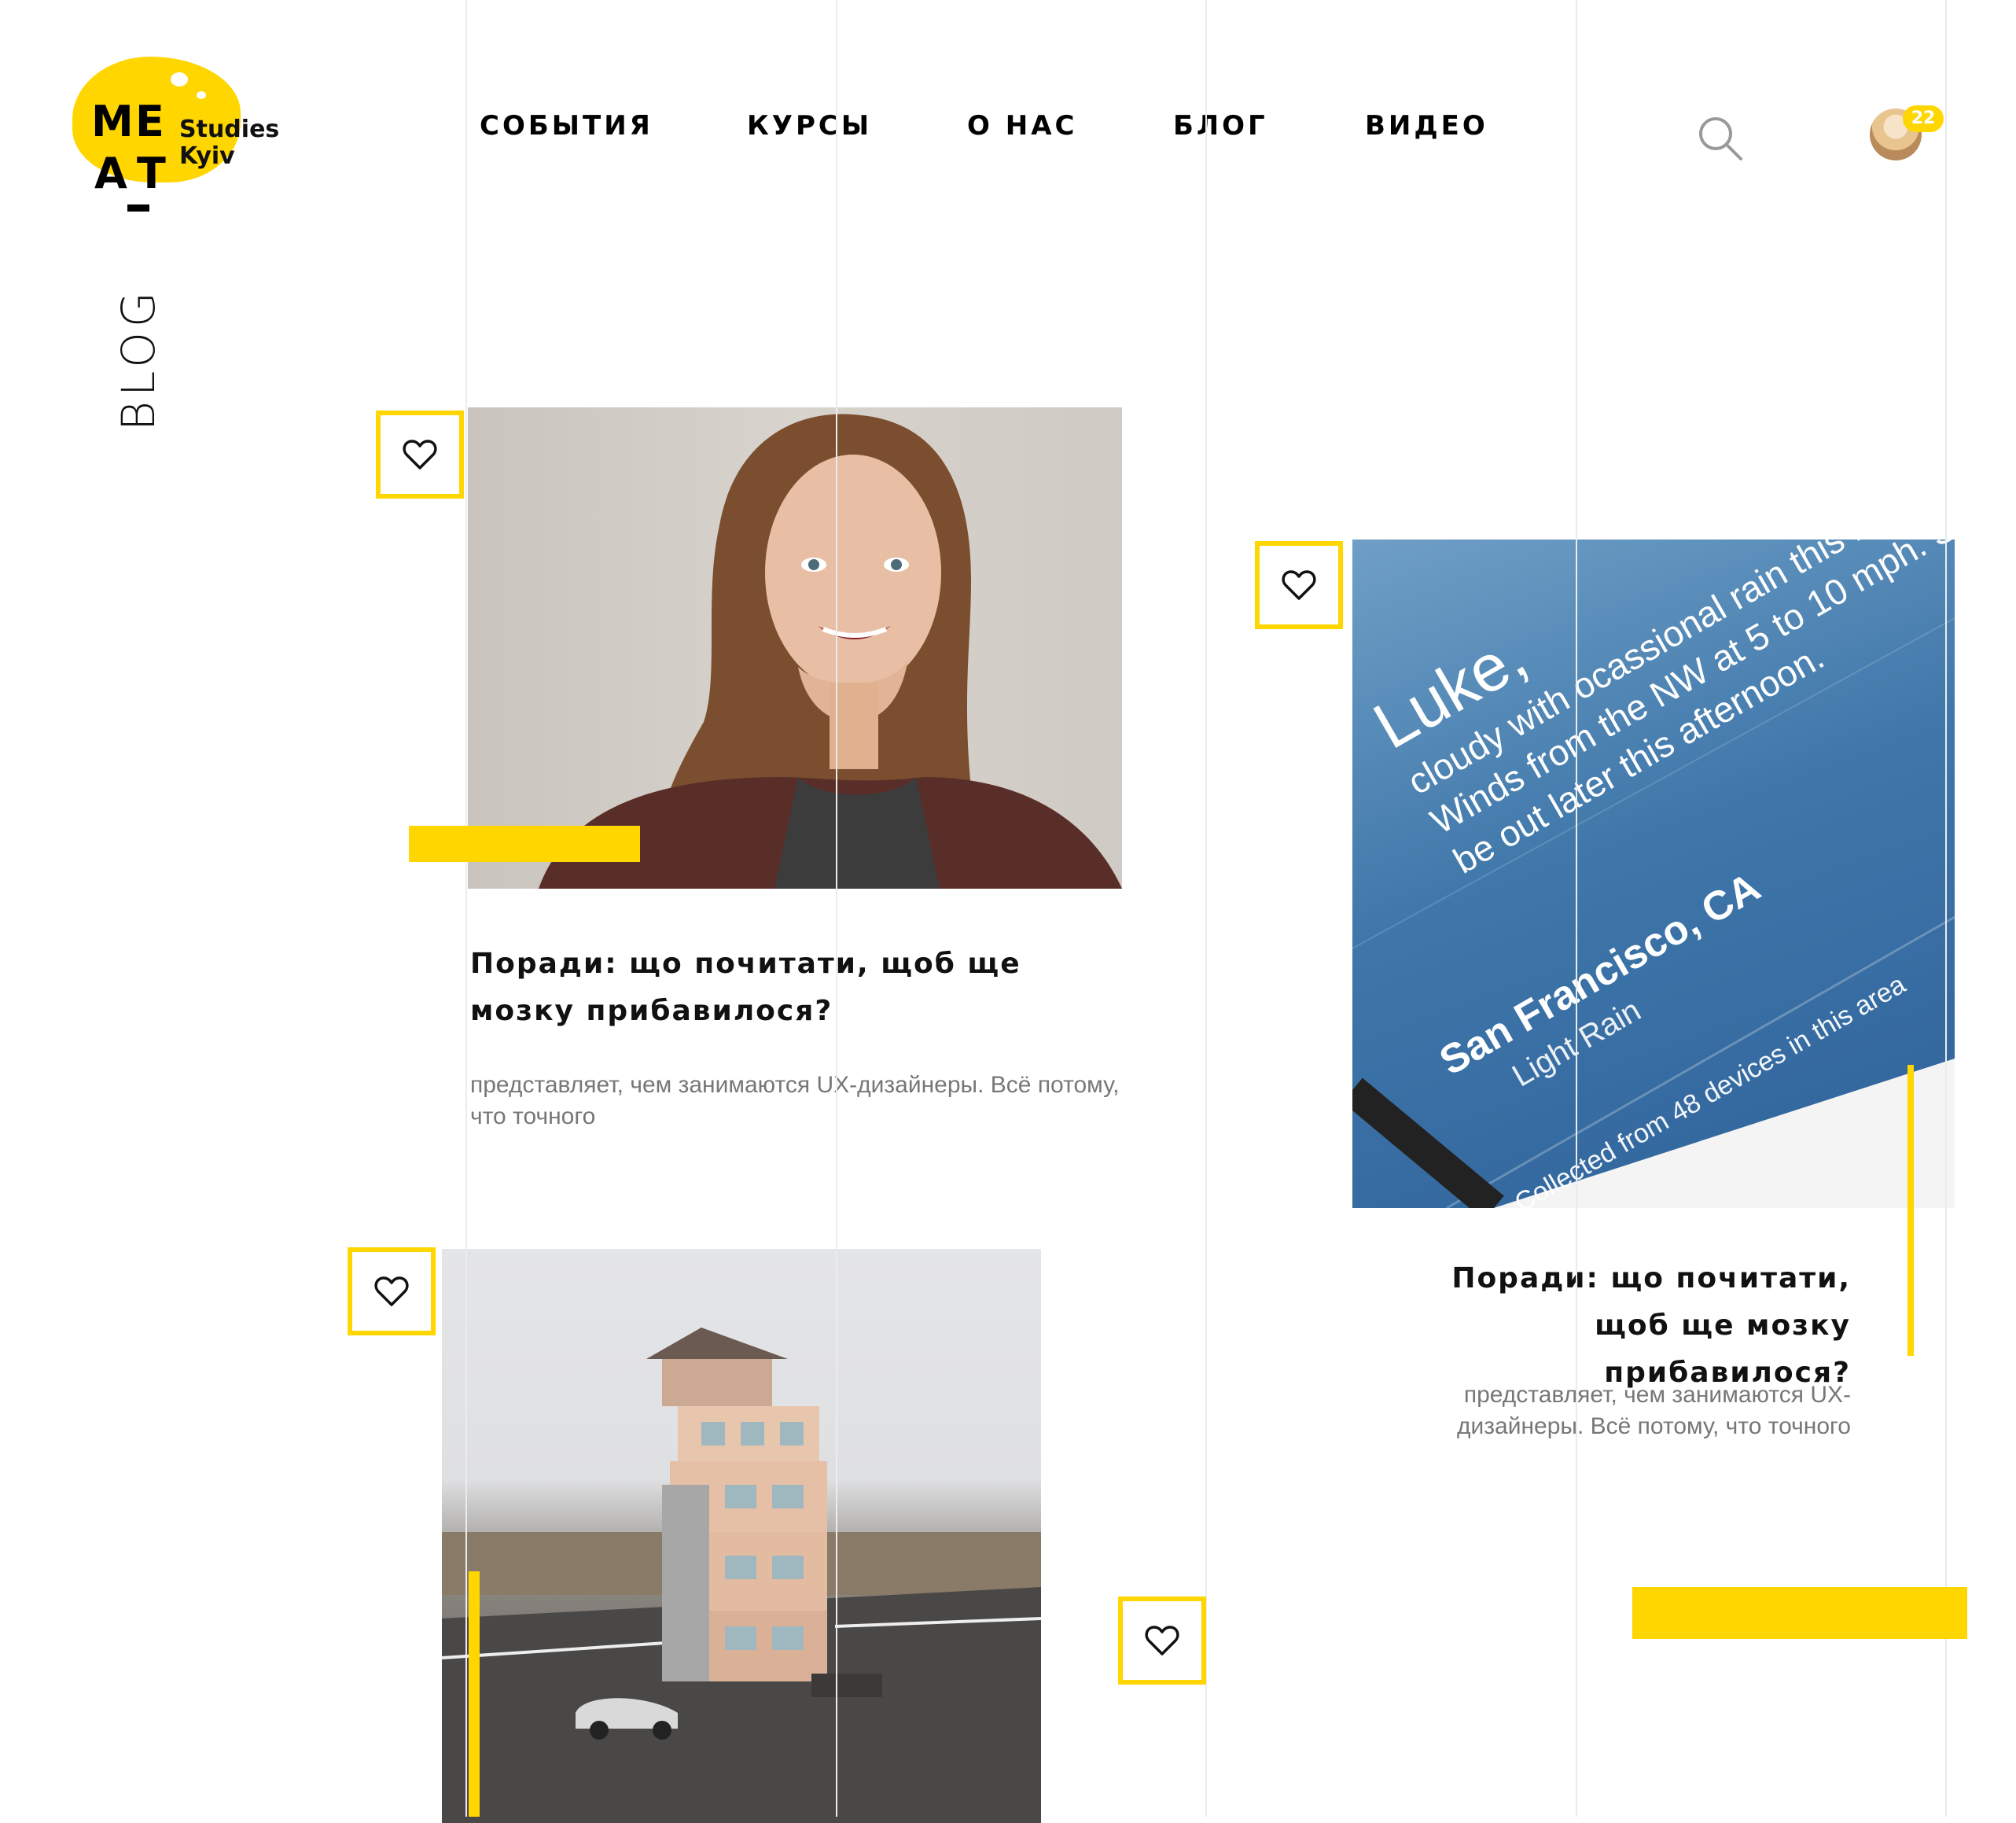 The height and width of the screenshot is (1823, 2016). I want to click on logo: M E A T Studies Kyiv, so click(190, 140).